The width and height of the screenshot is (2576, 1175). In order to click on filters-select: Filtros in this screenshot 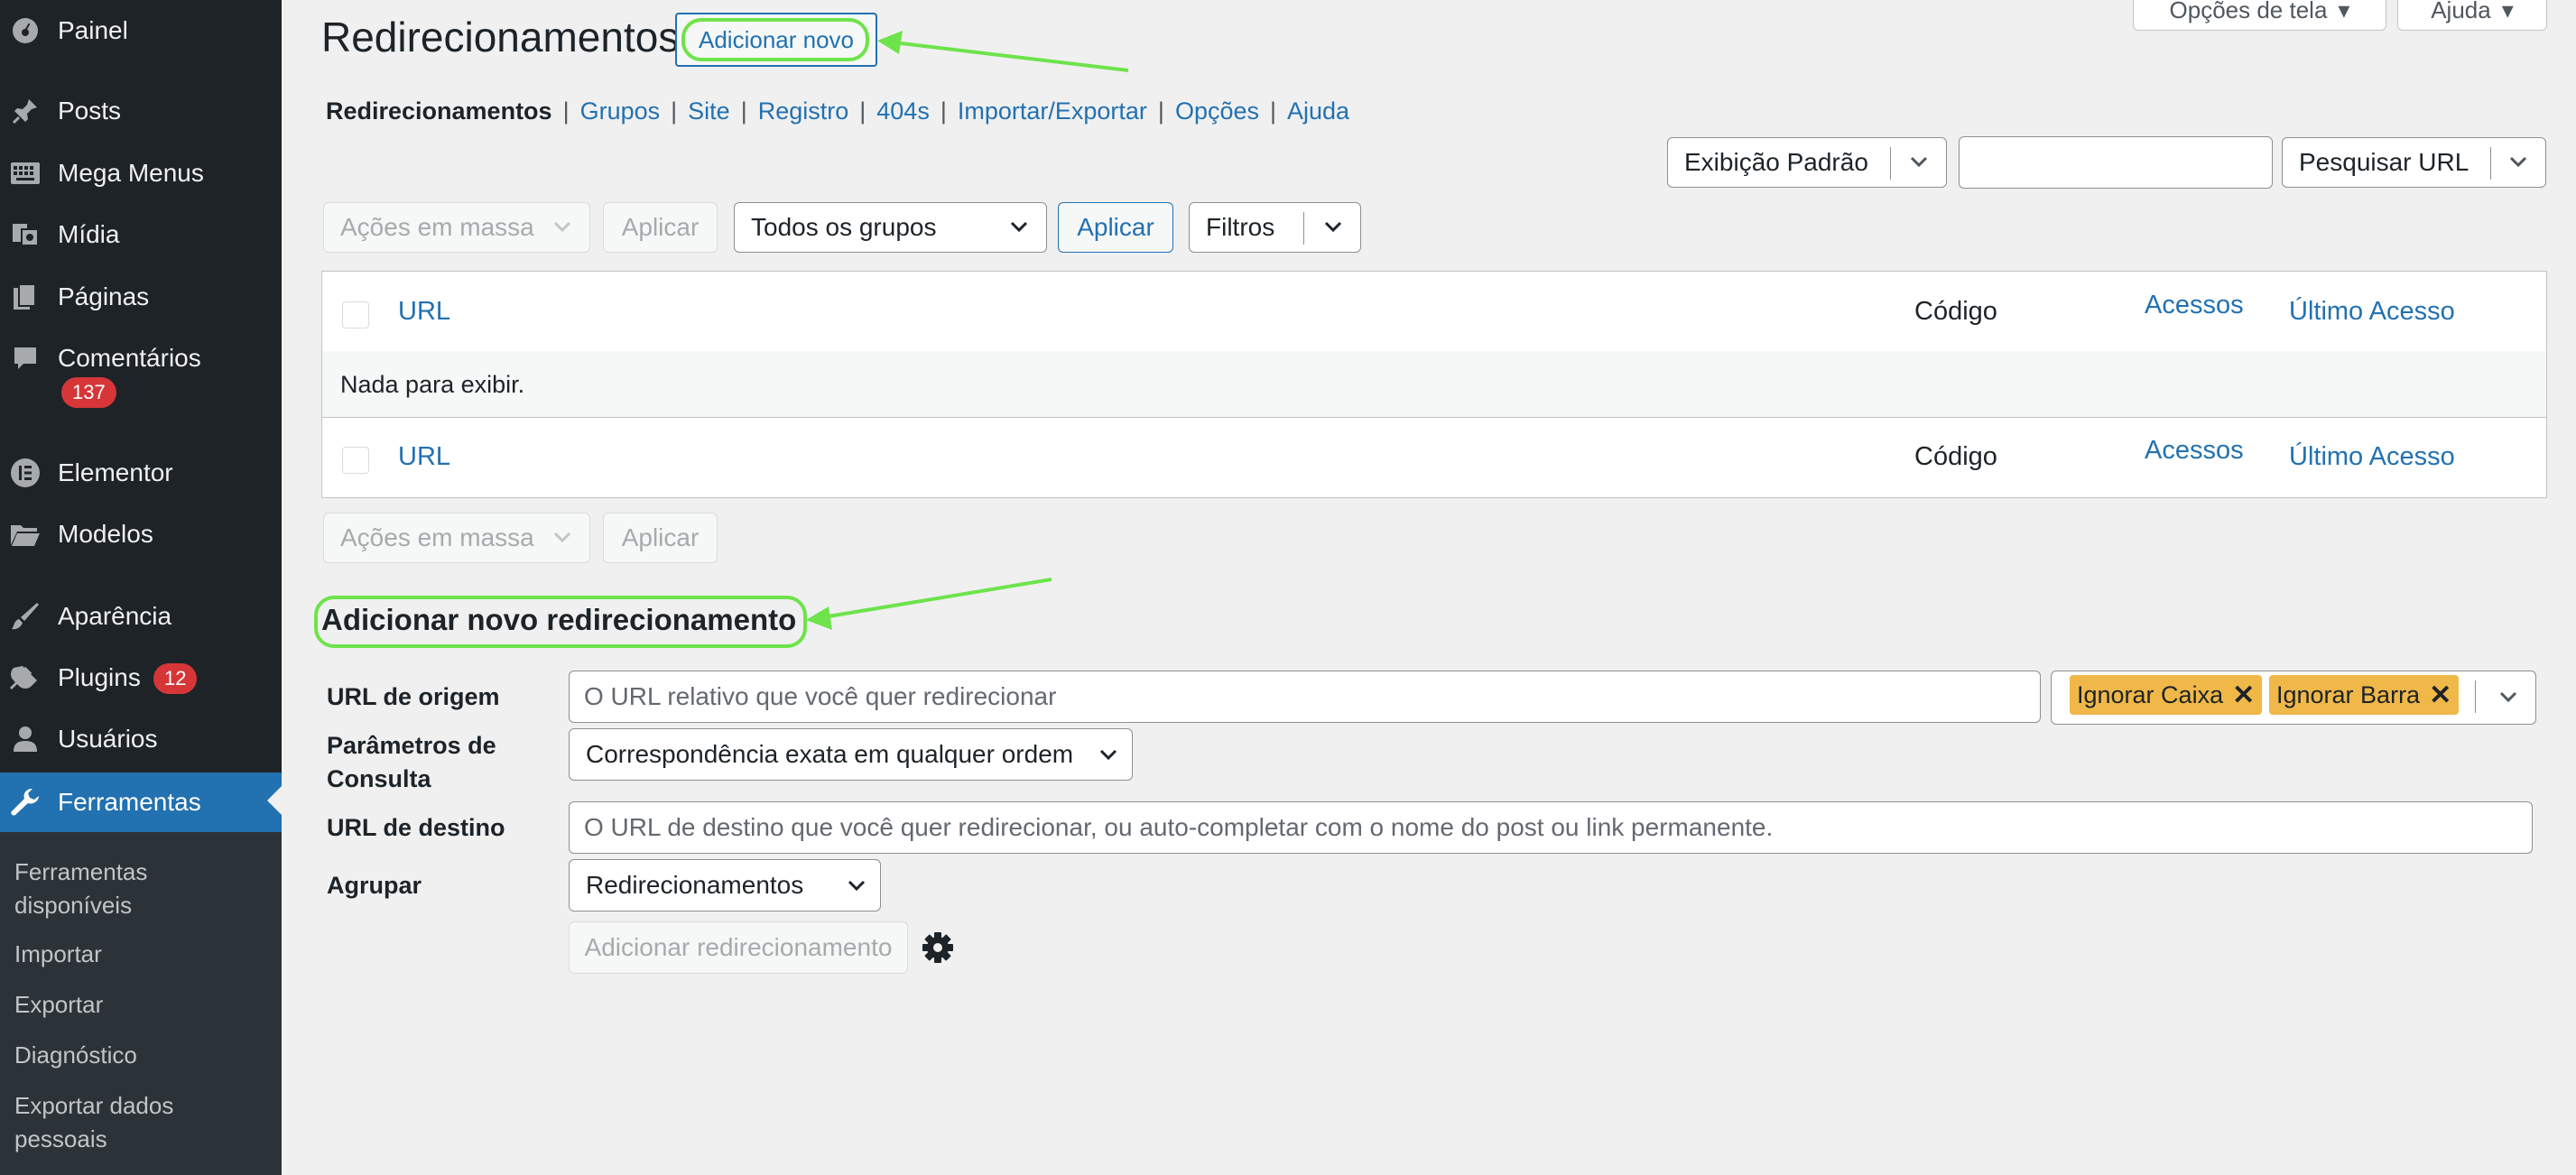, I will do `click(1275, 227)`.